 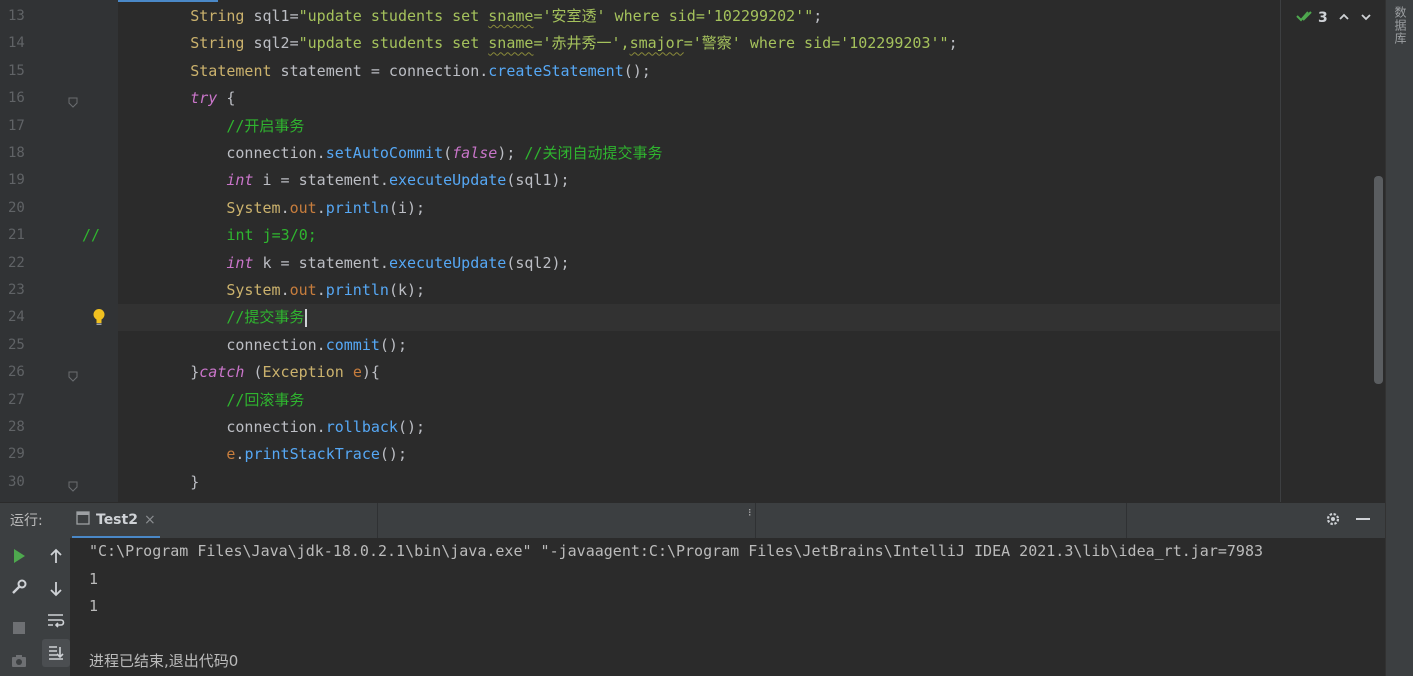 I want to click on code-line: connection.rollback();, so click(x=699, y=427).